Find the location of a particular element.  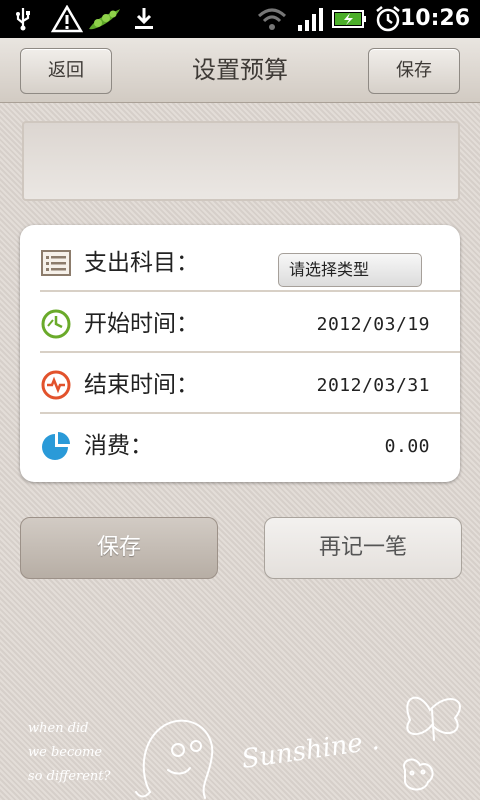

clock: 10:26 is located at coordinates (434, 18).